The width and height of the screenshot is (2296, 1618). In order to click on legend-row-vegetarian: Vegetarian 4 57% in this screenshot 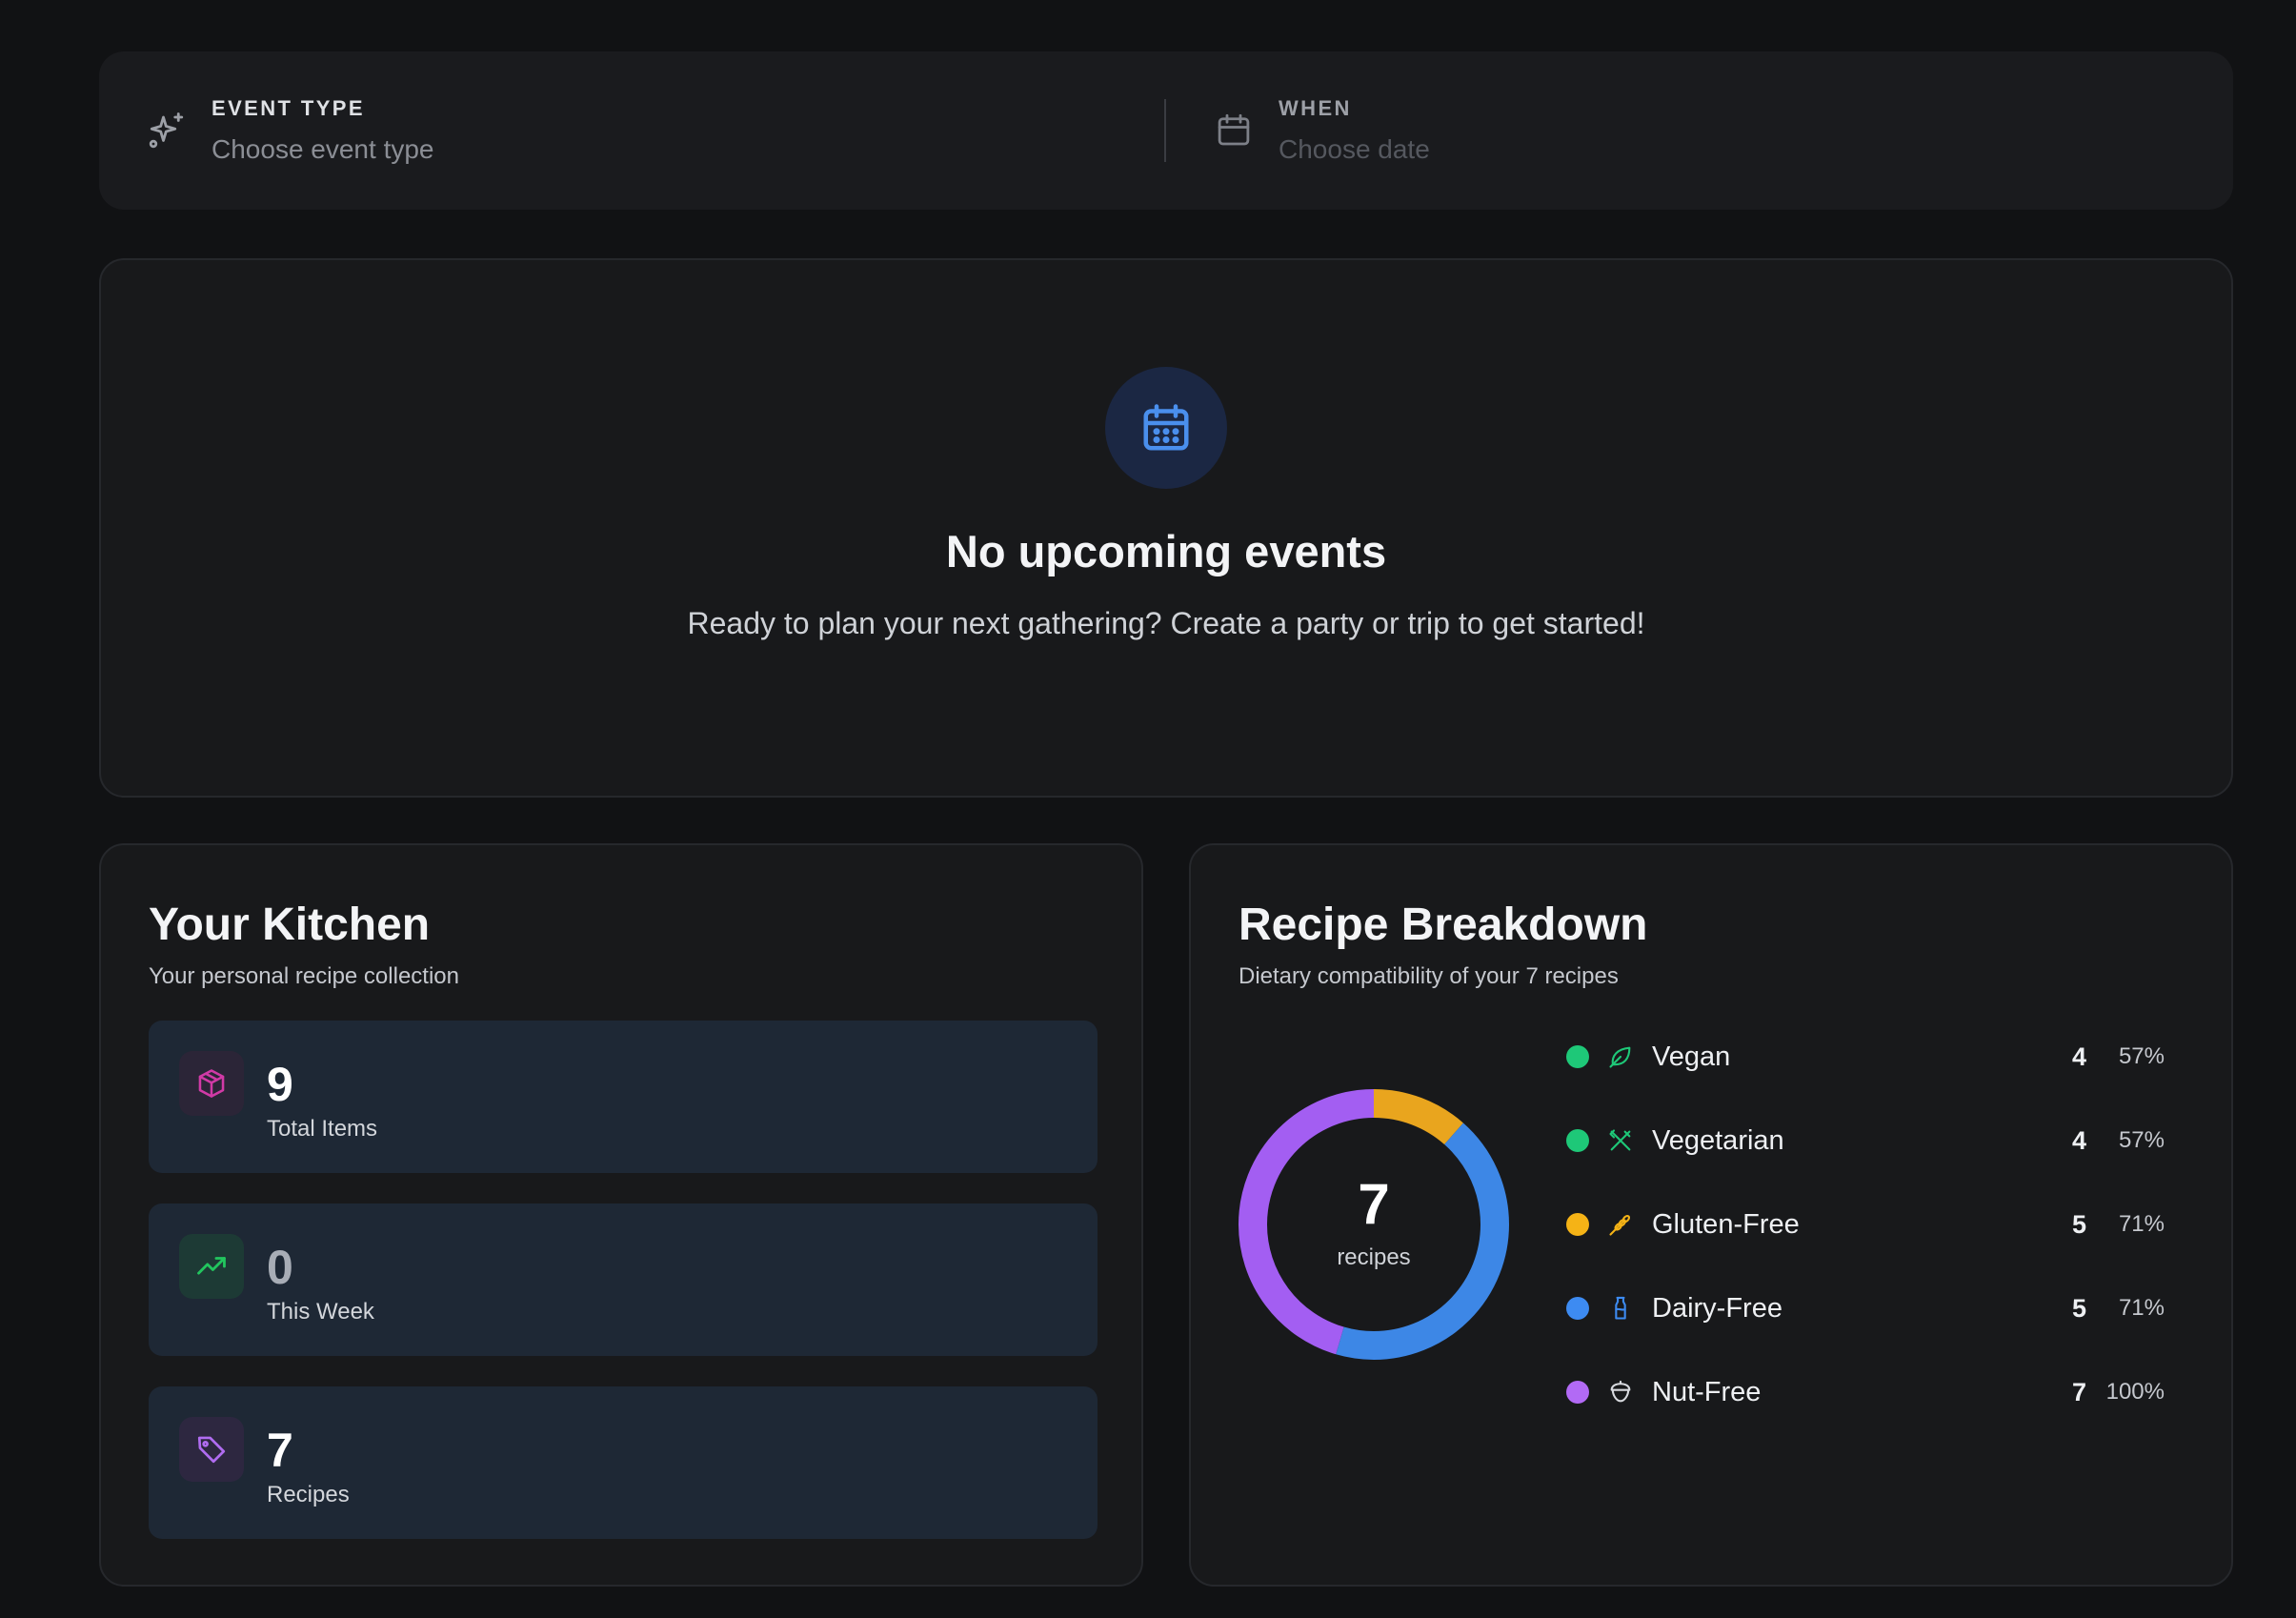, I will do `click(1875, 1141)`.